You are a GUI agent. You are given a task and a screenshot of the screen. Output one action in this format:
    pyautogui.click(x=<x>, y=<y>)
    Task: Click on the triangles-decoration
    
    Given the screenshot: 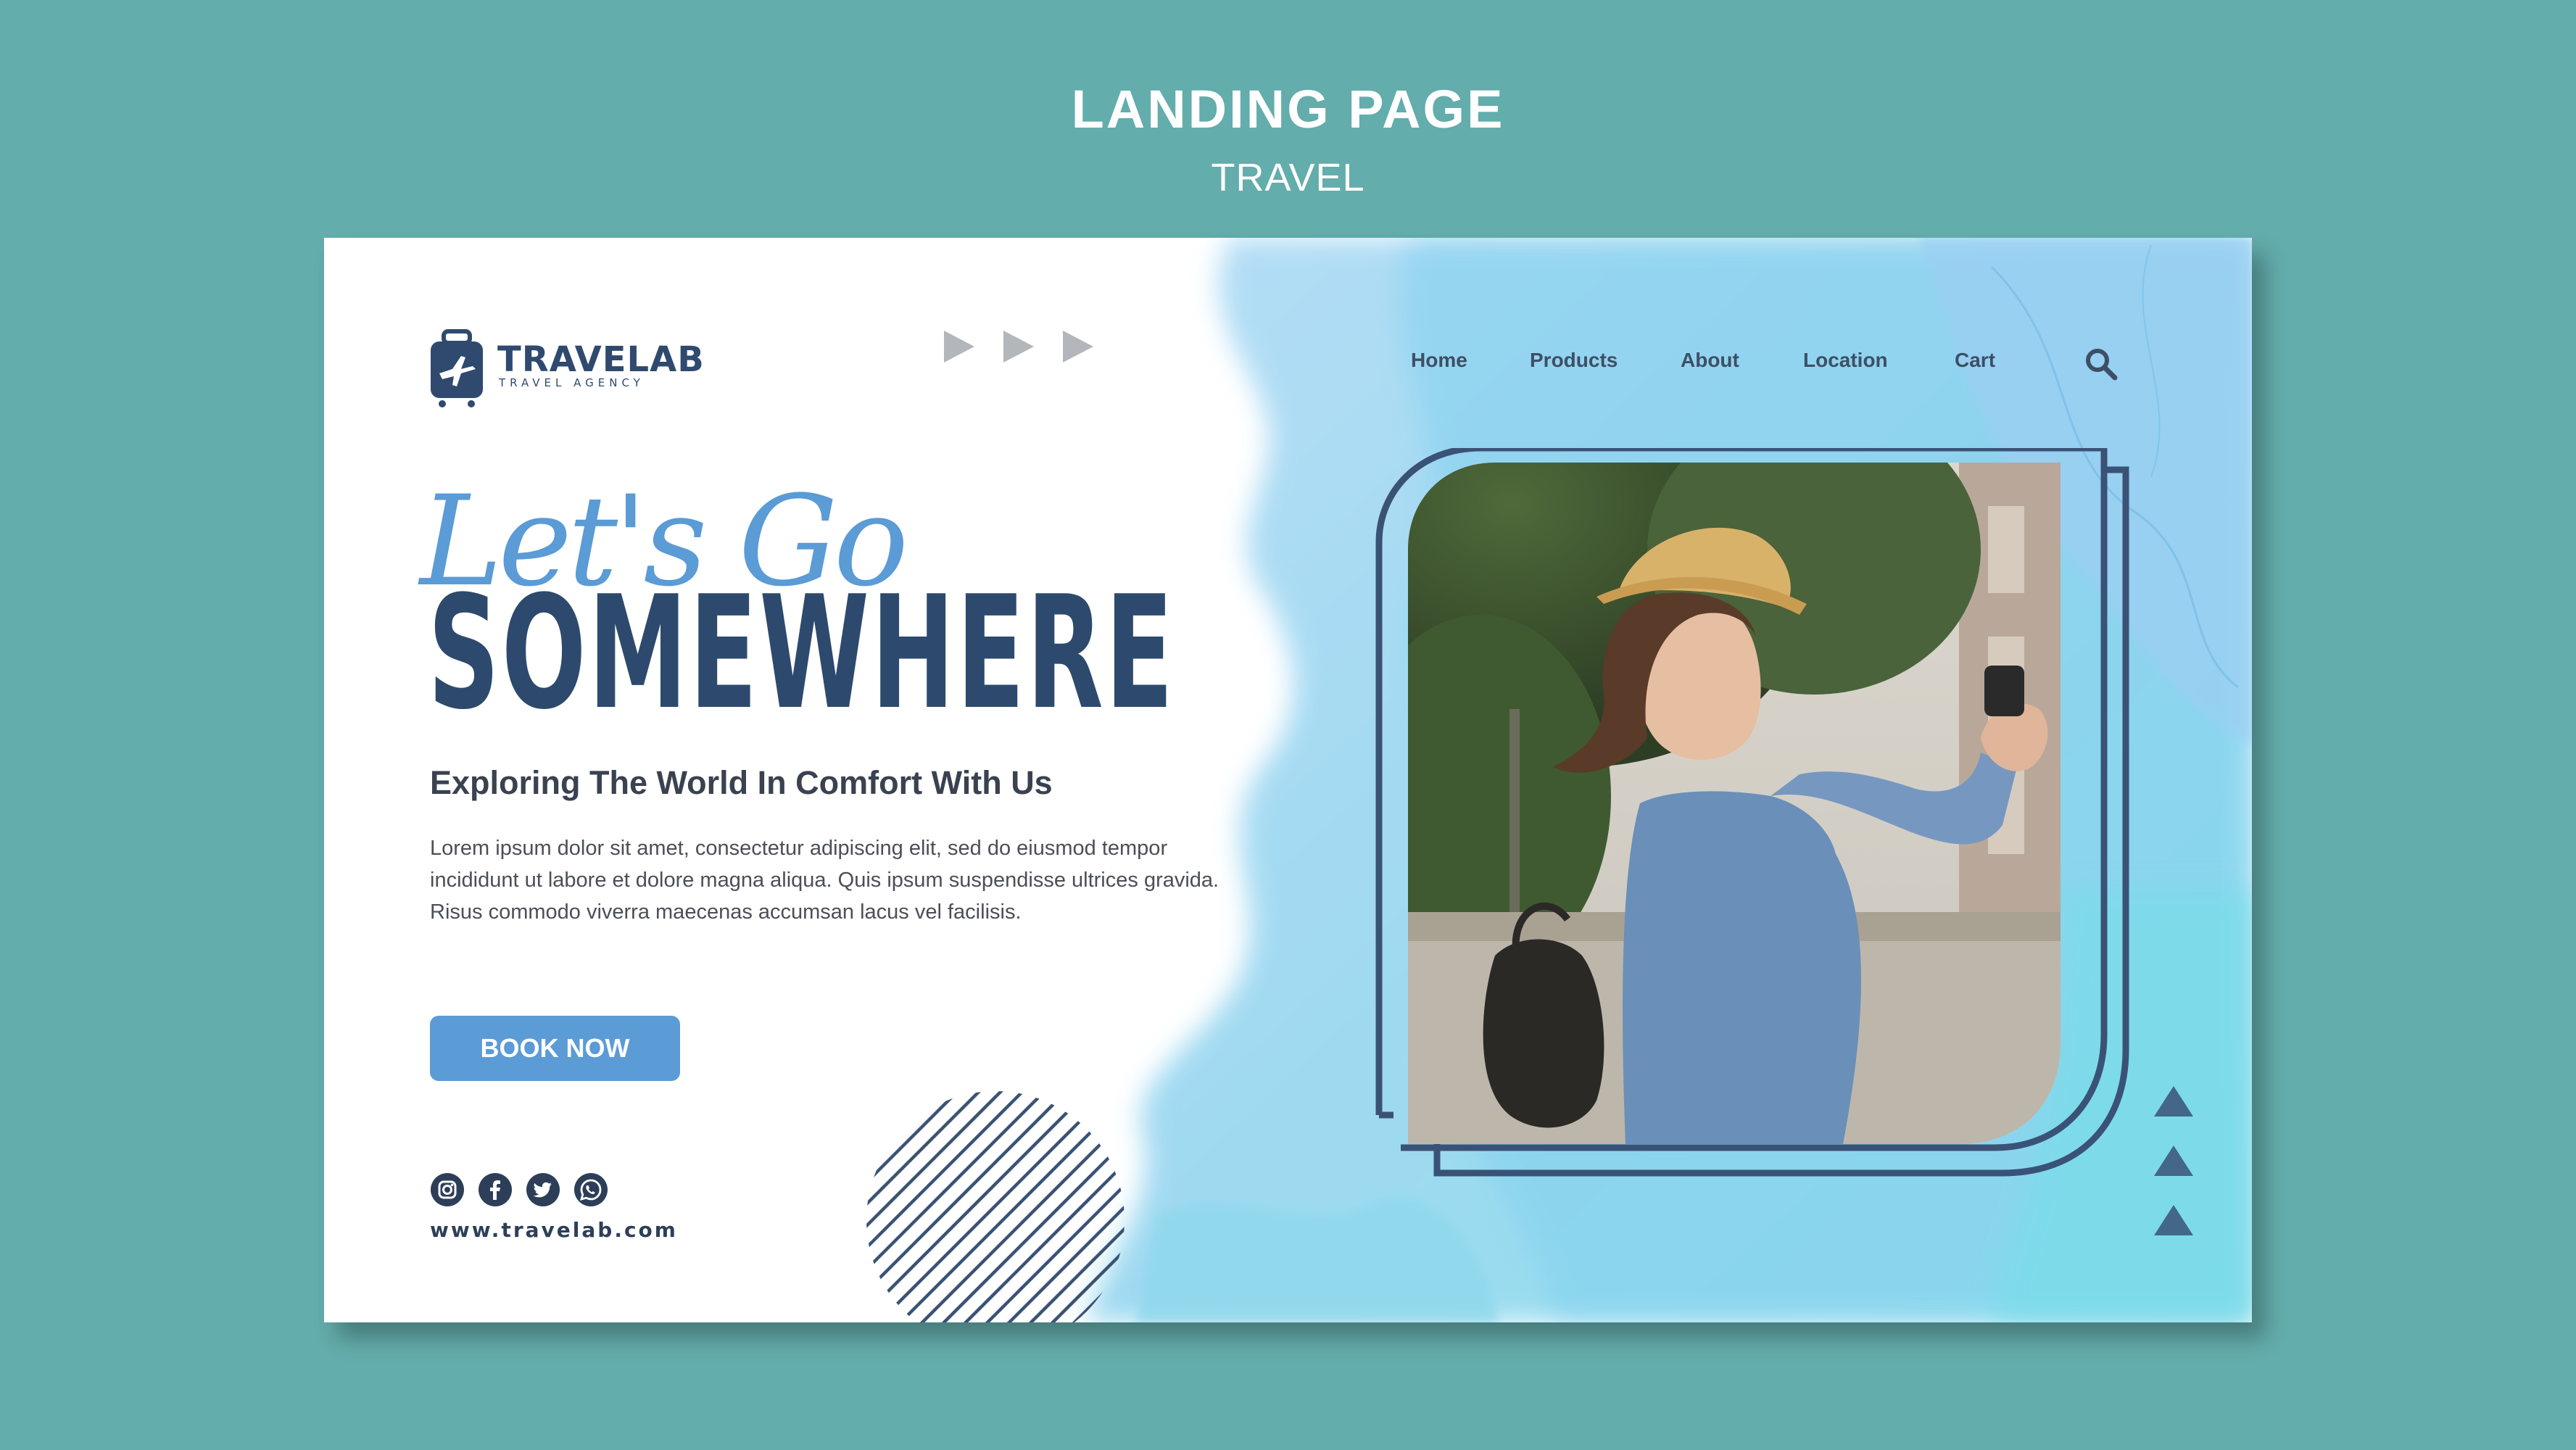 What is the action you would take?
    pyautogui.click(x=2173, y=1160)
    